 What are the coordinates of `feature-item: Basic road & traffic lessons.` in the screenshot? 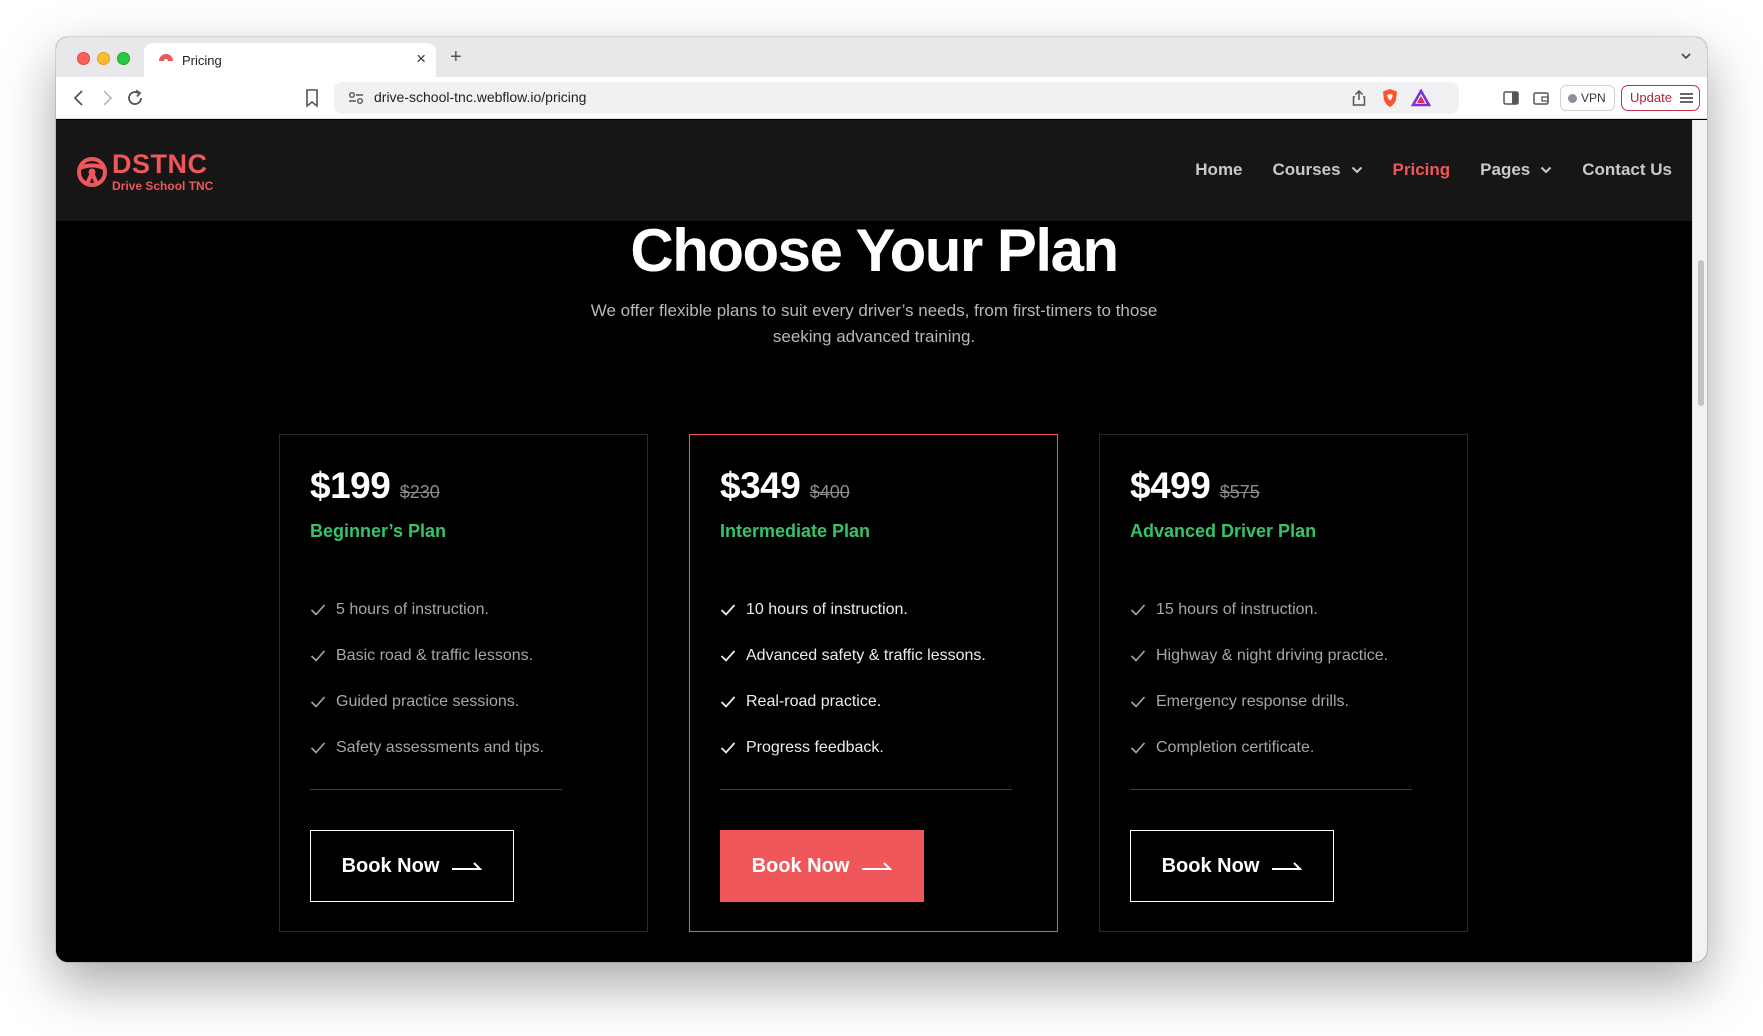 It's located at (427, 656).